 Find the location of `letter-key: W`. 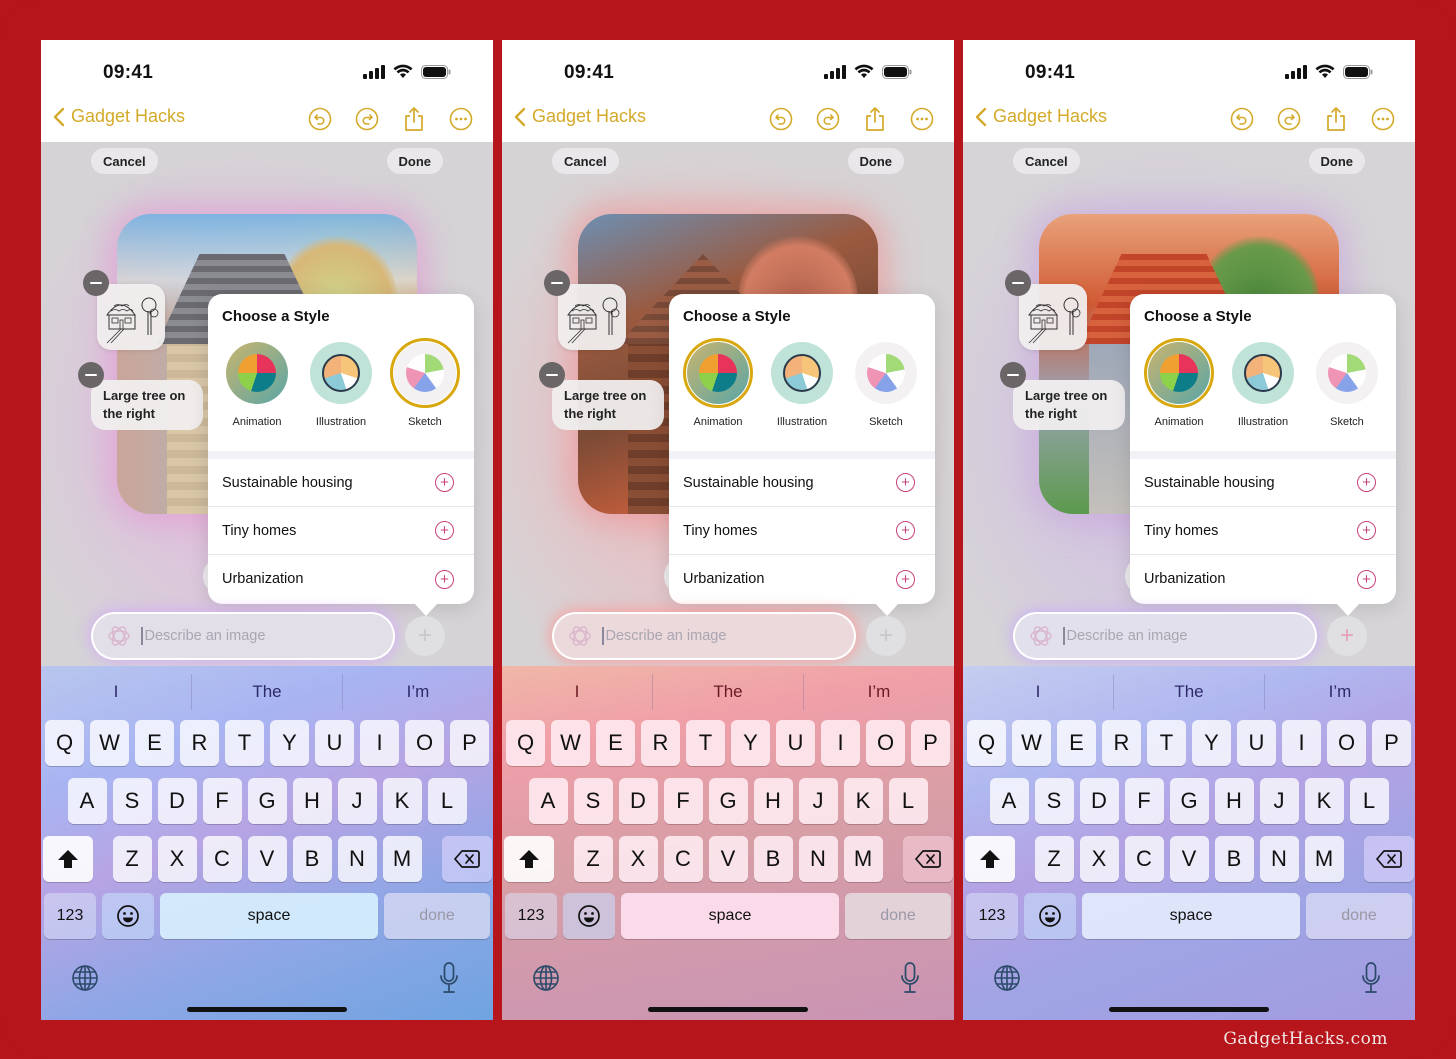

letter-key: W is located at coordinates (570, 743).